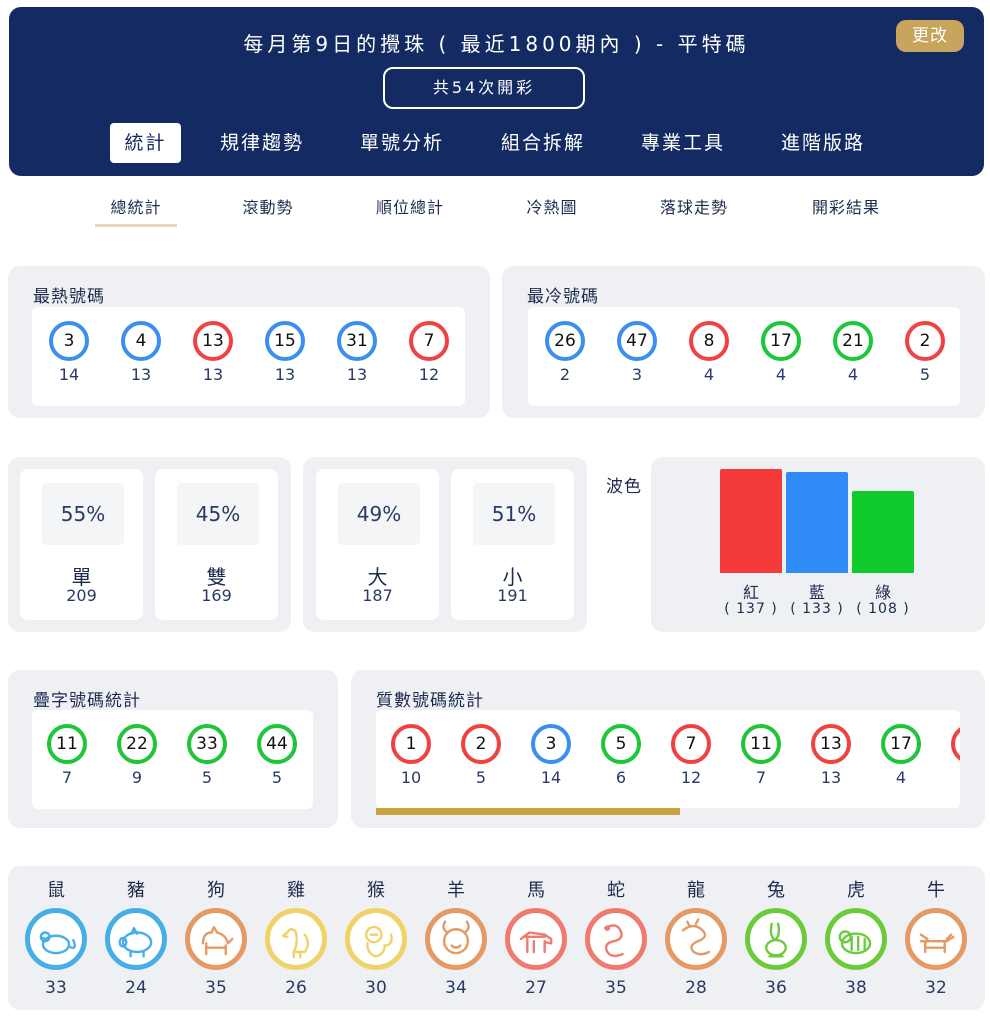 This screenshot has width=990, height=1023. Describe the element at coordinates (616, 938) in the screenshot. I see `zodiac-item: 蛇 35` at that location.